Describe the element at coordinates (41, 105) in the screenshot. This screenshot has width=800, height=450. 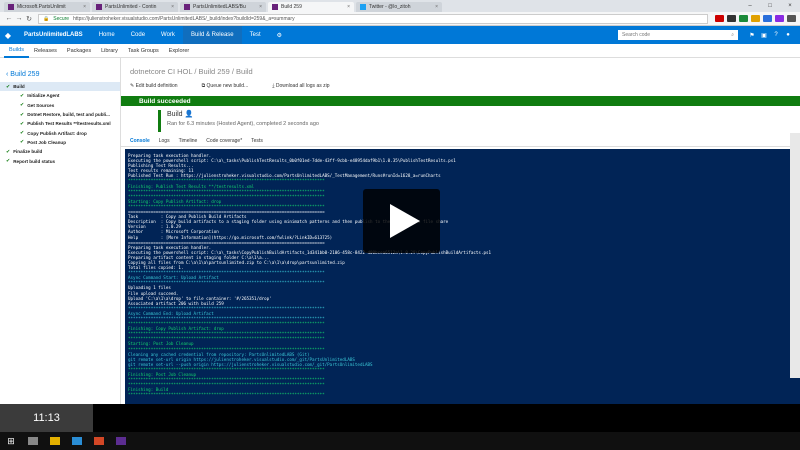
I see `sidebar-item-label: Get Sources` at that location.